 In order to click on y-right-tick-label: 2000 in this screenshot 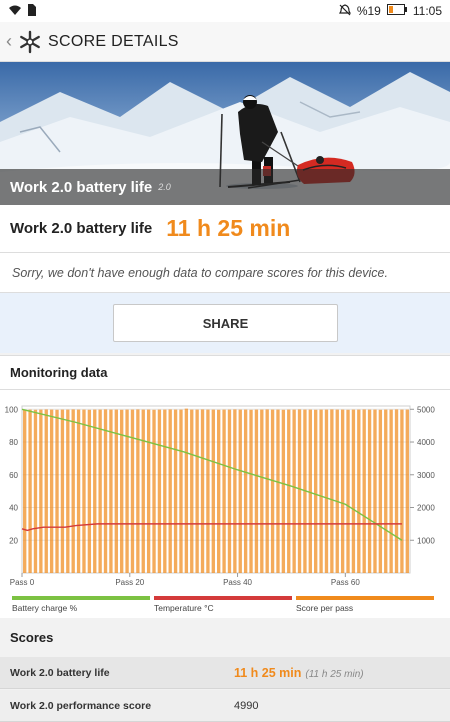, I will do `click(426, 508)`.